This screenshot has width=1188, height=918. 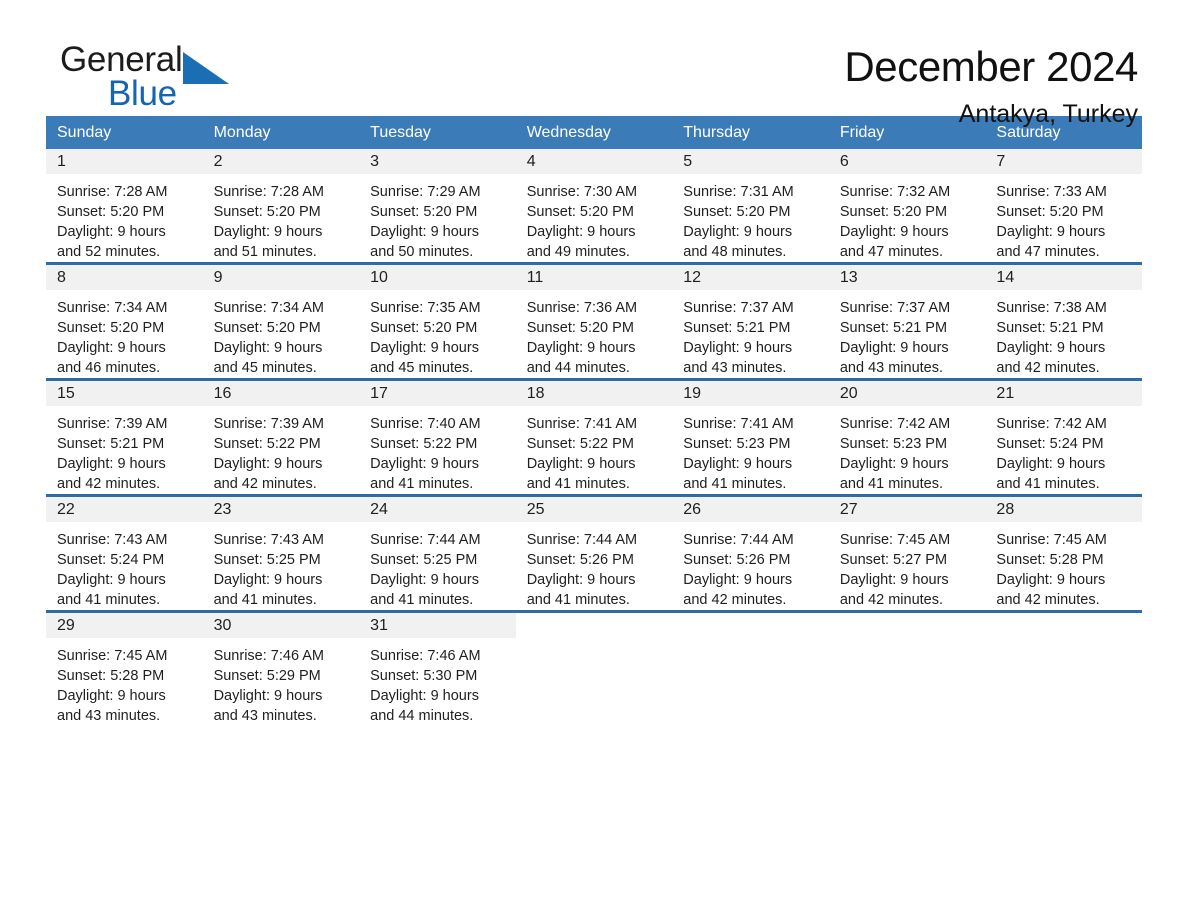 I want to click on day-number: 10, so click(x=437, y=277).